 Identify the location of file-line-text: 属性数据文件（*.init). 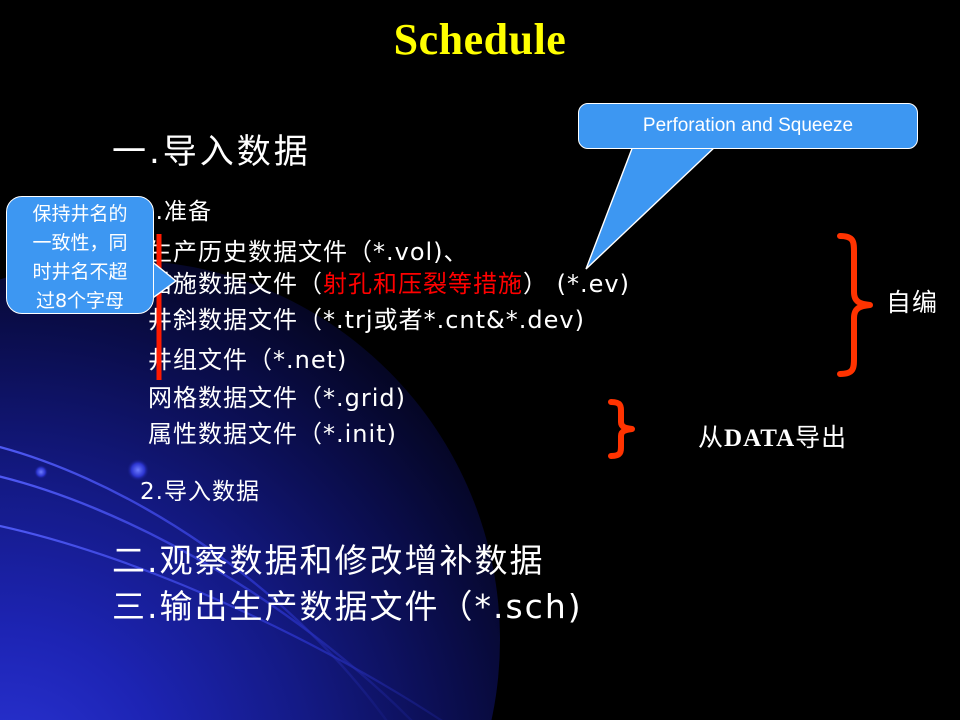
(272, 434).